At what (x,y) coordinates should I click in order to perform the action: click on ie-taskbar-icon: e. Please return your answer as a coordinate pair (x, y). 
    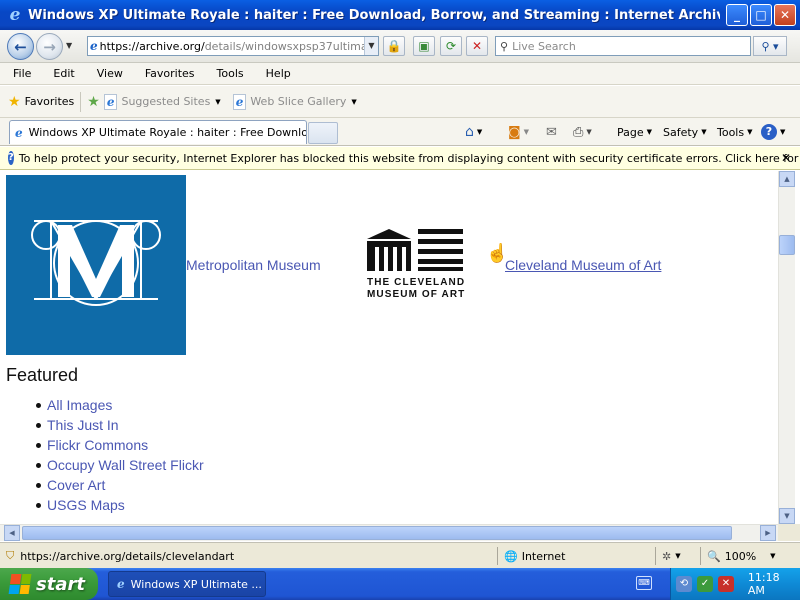
    Looking at the image, I should click on (121, 584).